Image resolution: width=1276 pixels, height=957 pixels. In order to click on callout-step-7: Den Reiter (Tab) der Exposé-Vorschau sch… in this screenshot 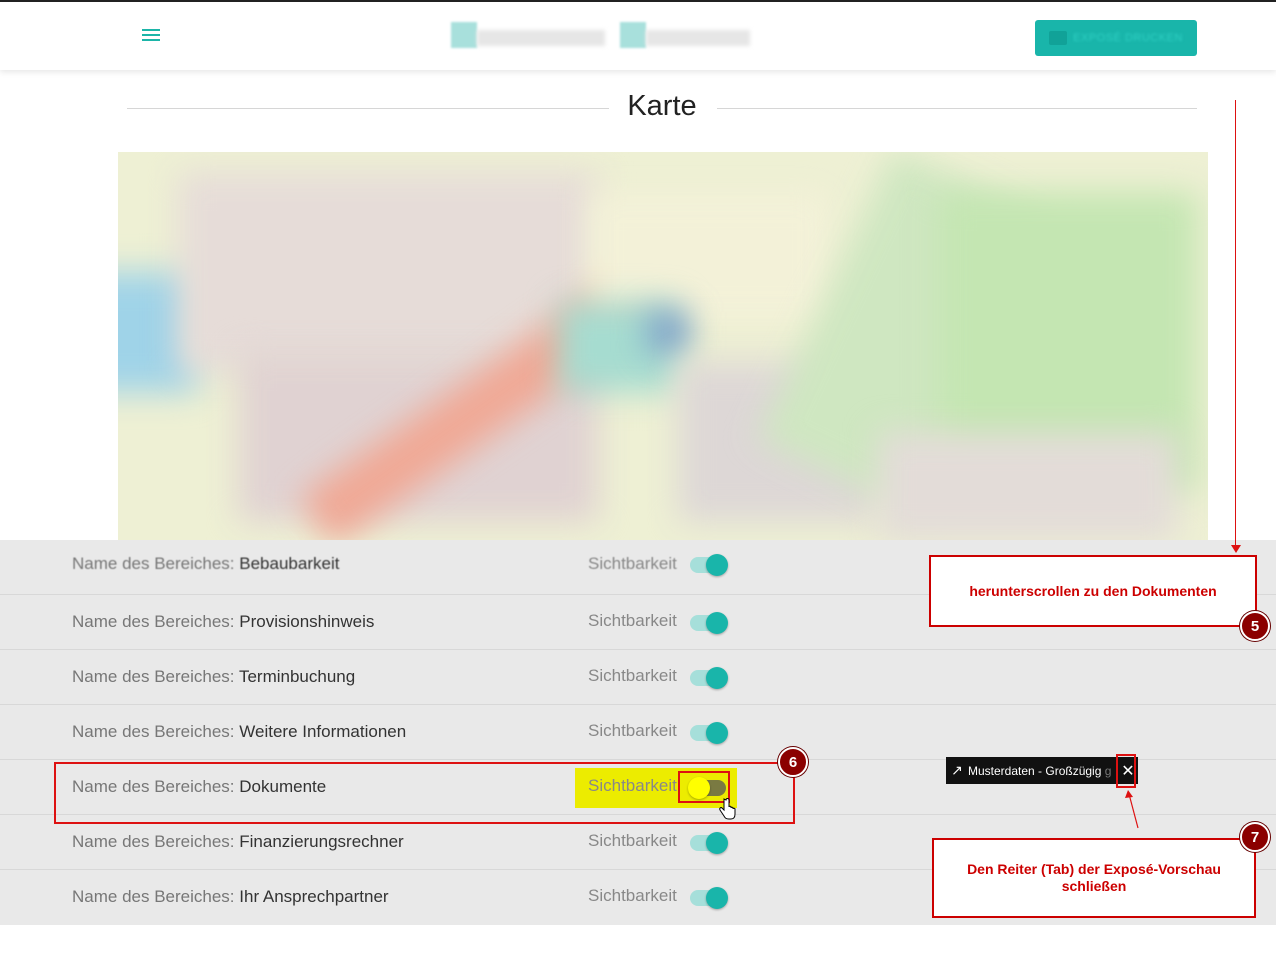, I will do `click(1094, 878)`.